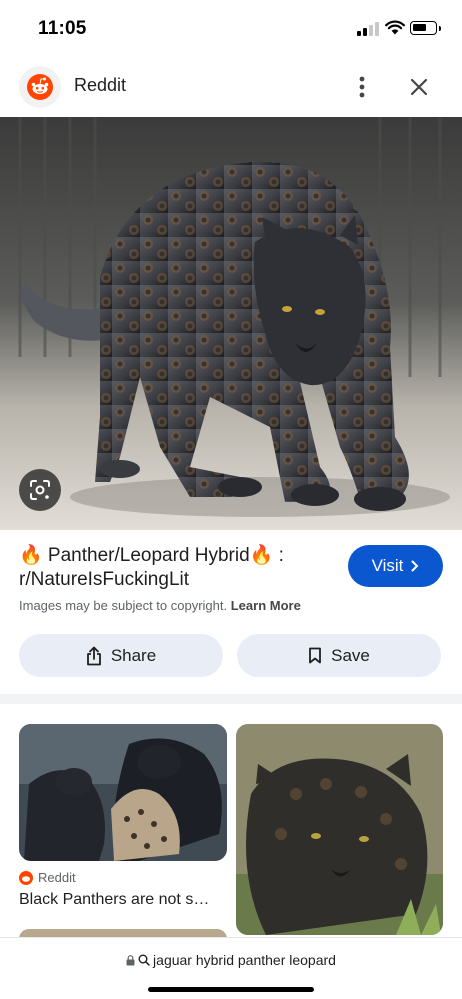 Image resolution: width=462 pixels, height=999 pixels. Describe the element at coordinates (368, 29) in the screenshot. I see `cellular-signal-icon` at that location.